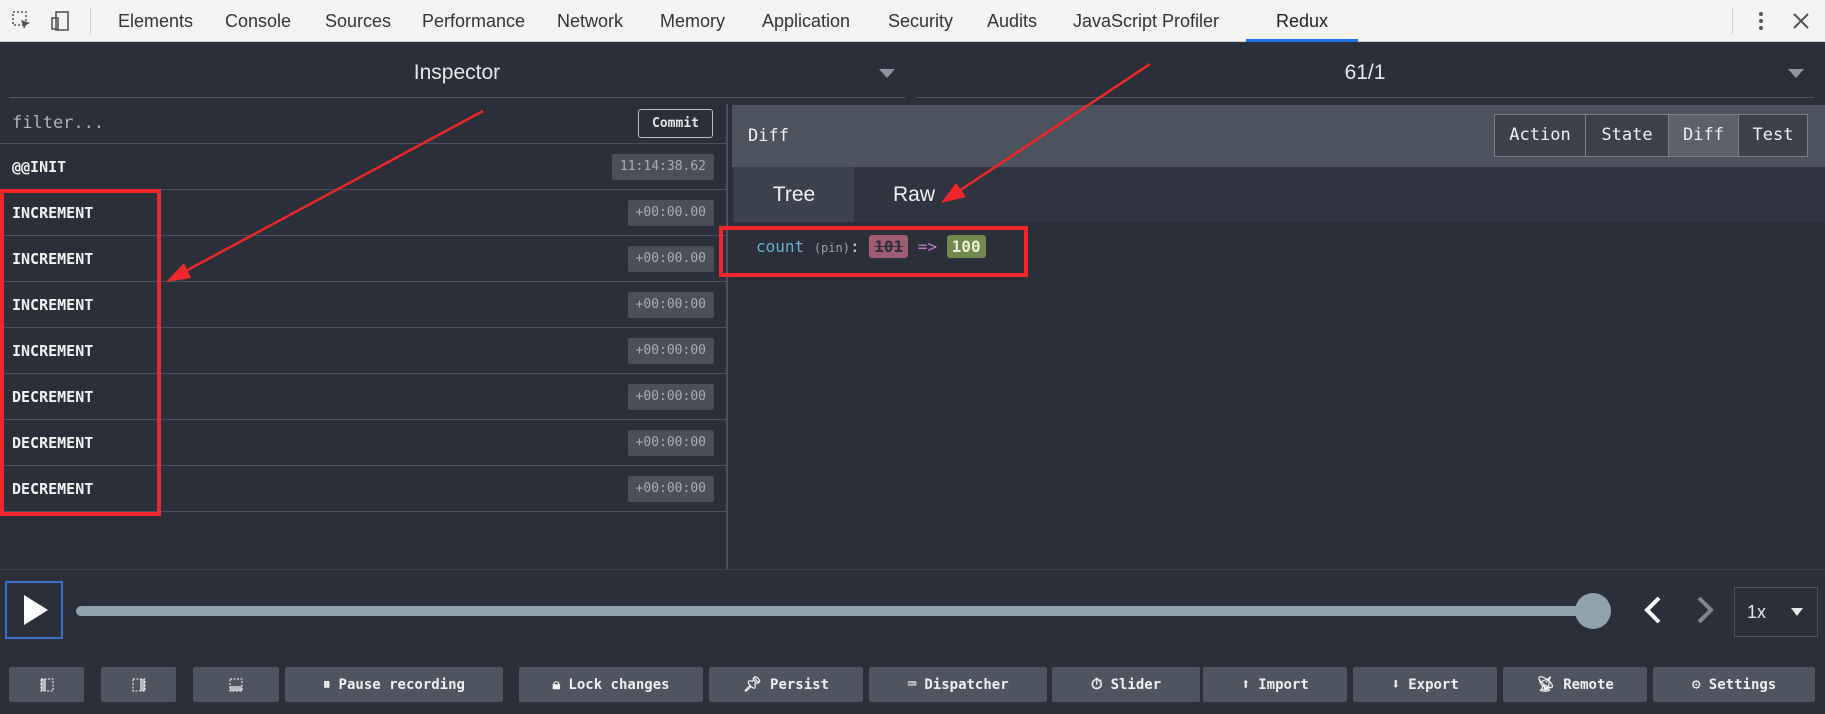 This screenshot has height=714, width=1825. I want to click on speed-select: 1x, so click(1776, 612).